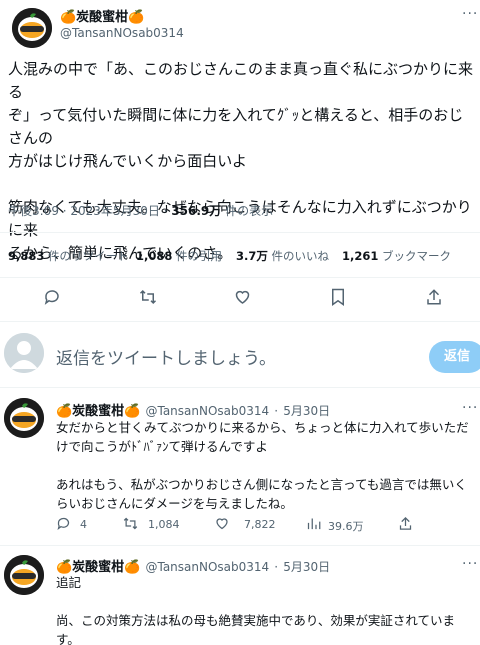 The width and height of the screenshot is (480, 645). What do you see at coordinates (68, 638) in the screenshot?
I see `reply-line: す。` at bounding box center [68, 638].